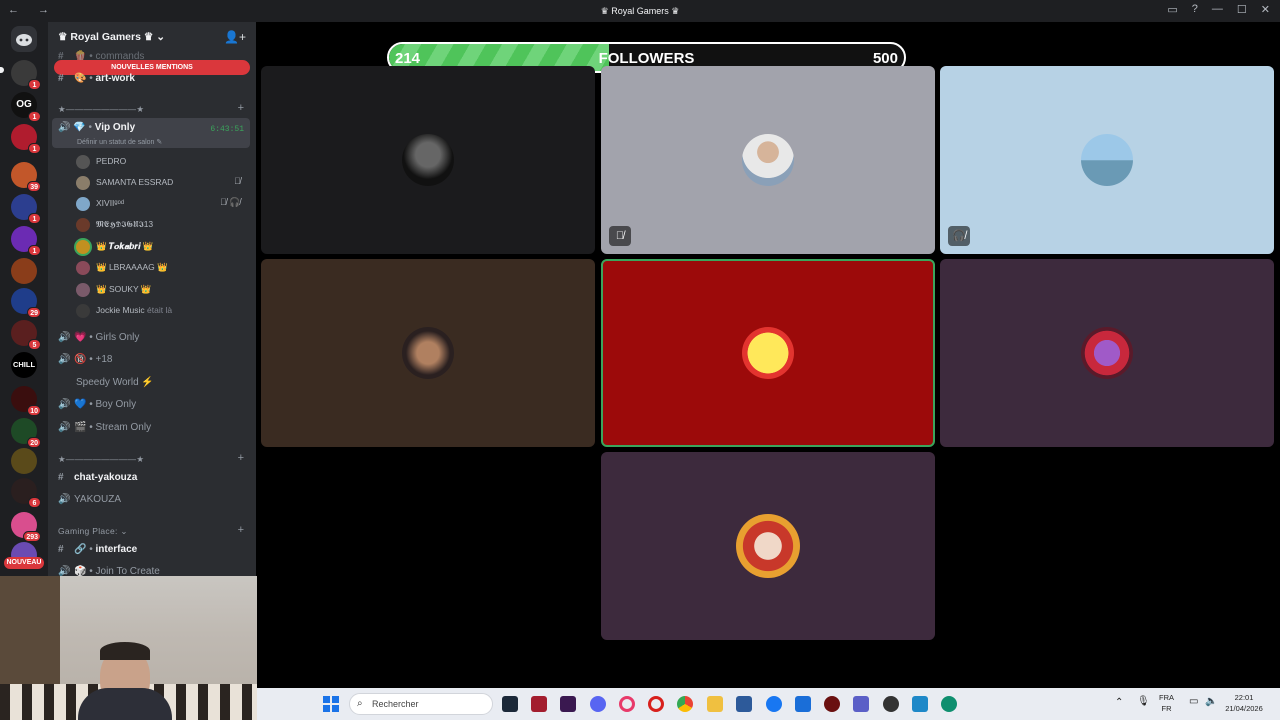 Image resolution: width=1280 pixels, height=720 pixels. What do you see at coordinates (656, 704) in the screenshot?
I see `opera-icon` at bounding box center [656, 704].